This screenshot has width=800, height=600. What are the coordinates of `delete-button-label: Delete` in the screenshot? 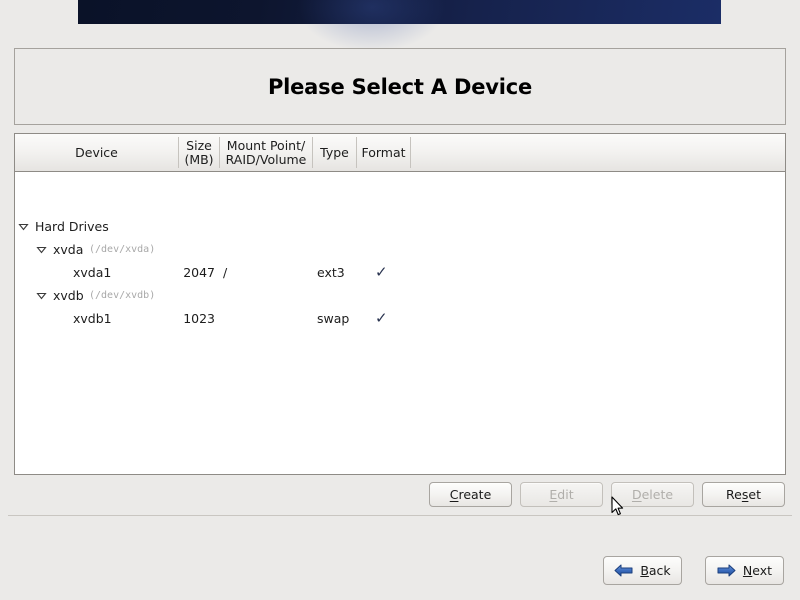 It's located at (652, 494).